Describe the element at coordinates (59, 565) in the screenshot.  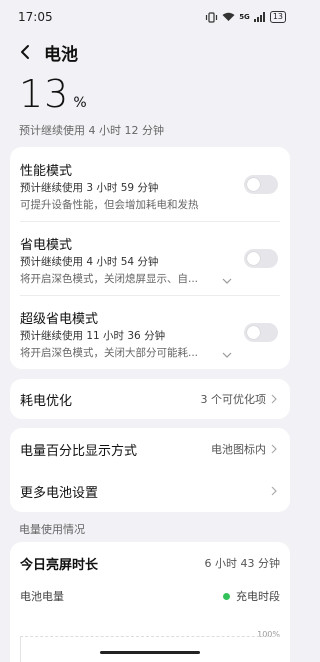
I see `screen-on-time-label: 今日亮屏时长` at that location.